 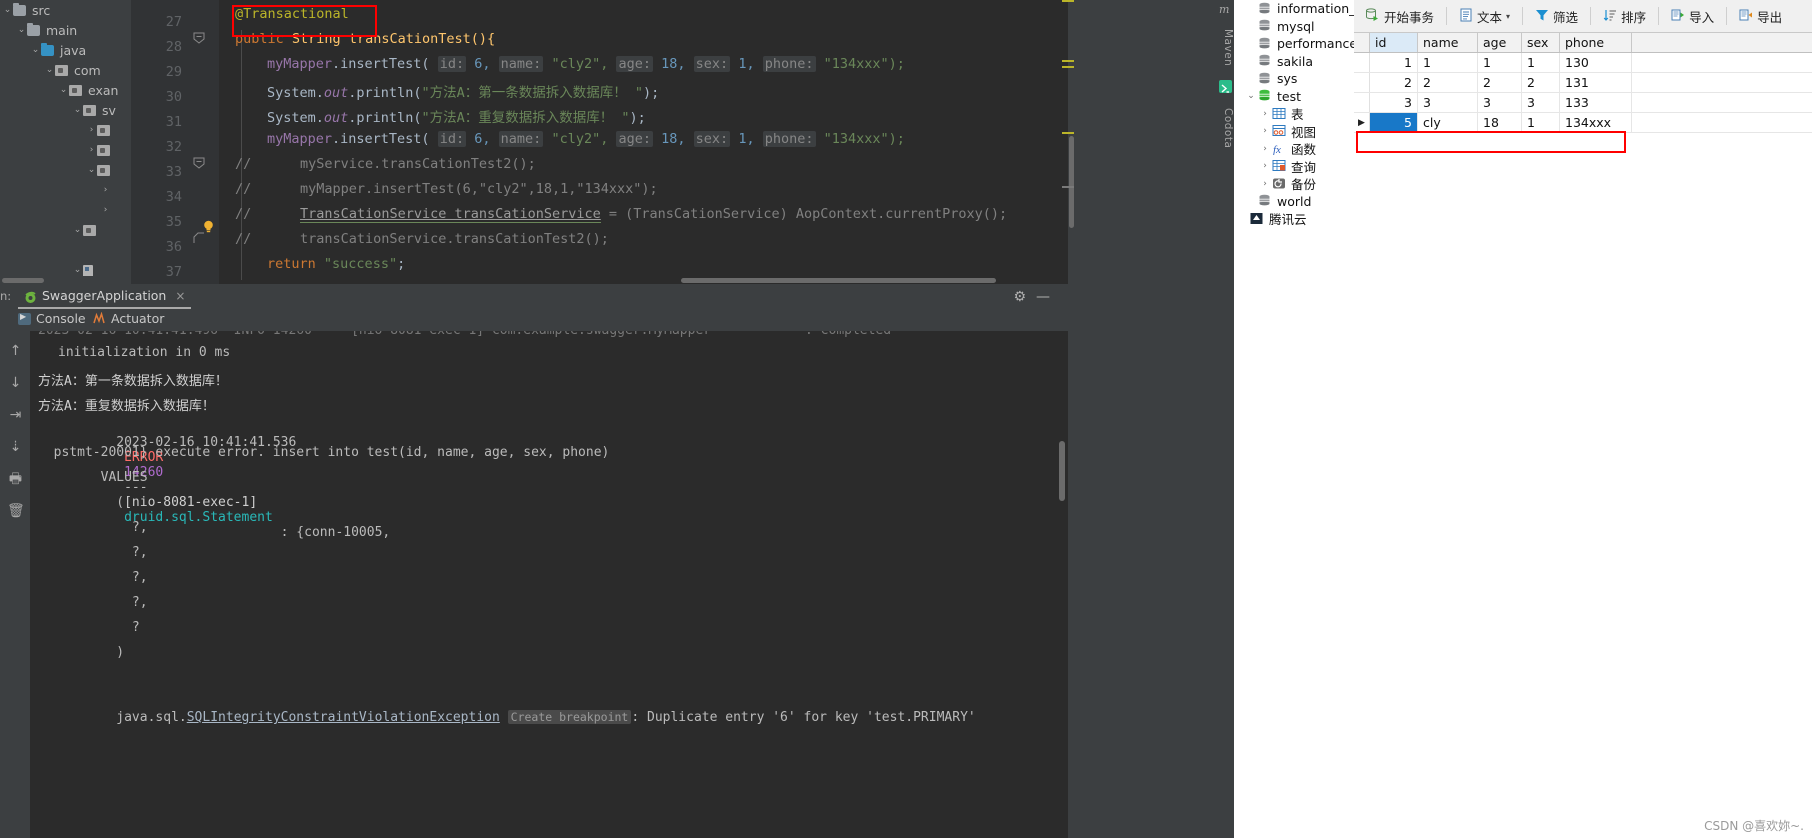 I want to click on code-line: @Transactional, so click(x=292, y=14).